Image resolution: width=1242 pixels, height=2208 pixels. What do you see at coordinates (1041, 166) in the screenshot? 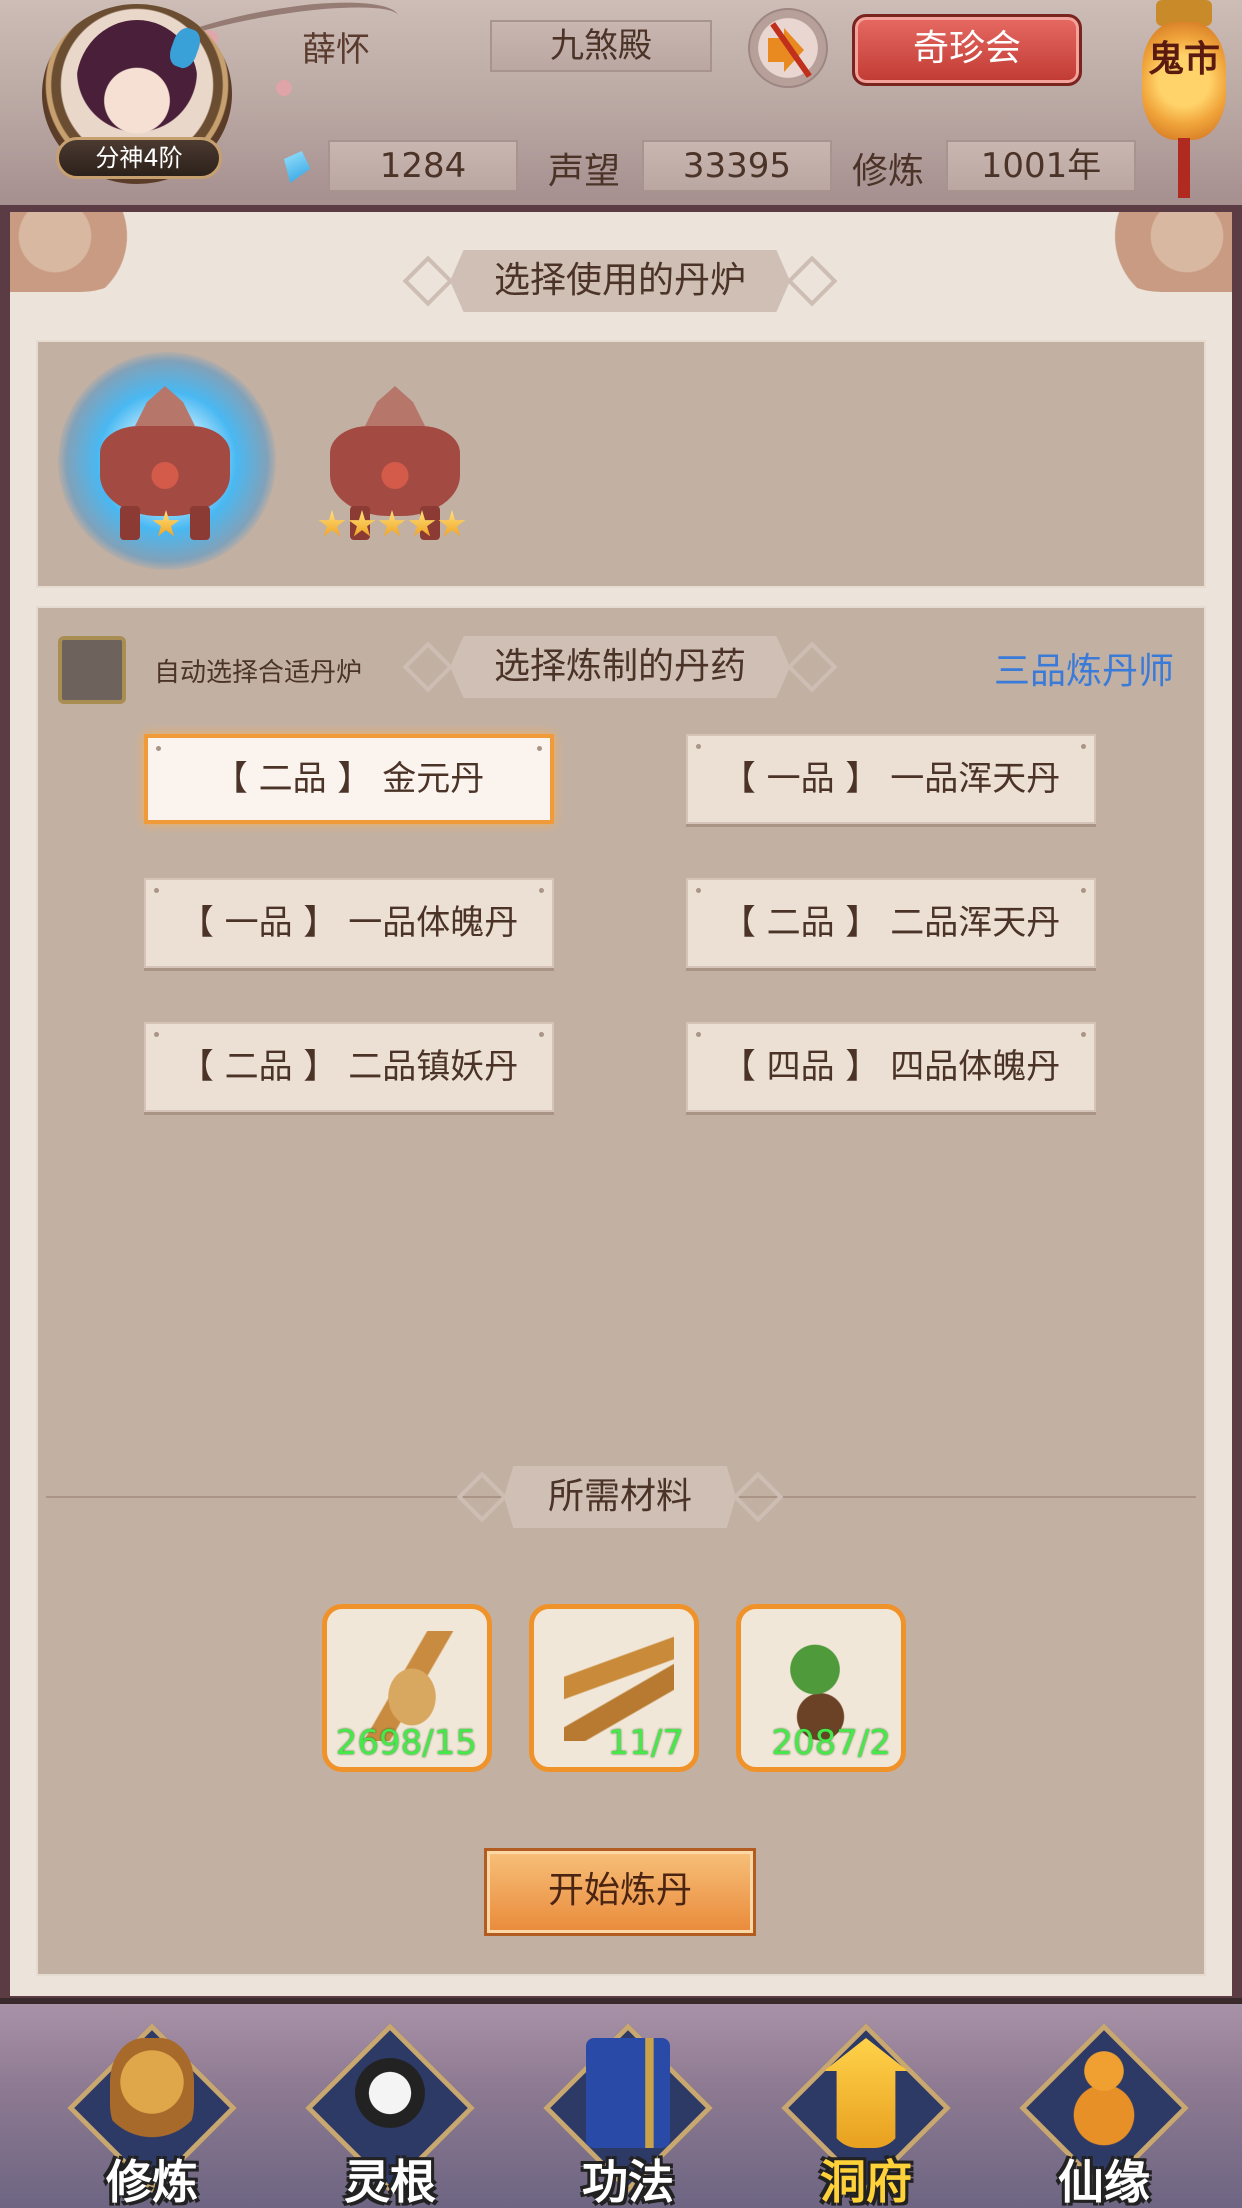
I see `cultivation-years: 1001年` at bounding box center [1041, 166].